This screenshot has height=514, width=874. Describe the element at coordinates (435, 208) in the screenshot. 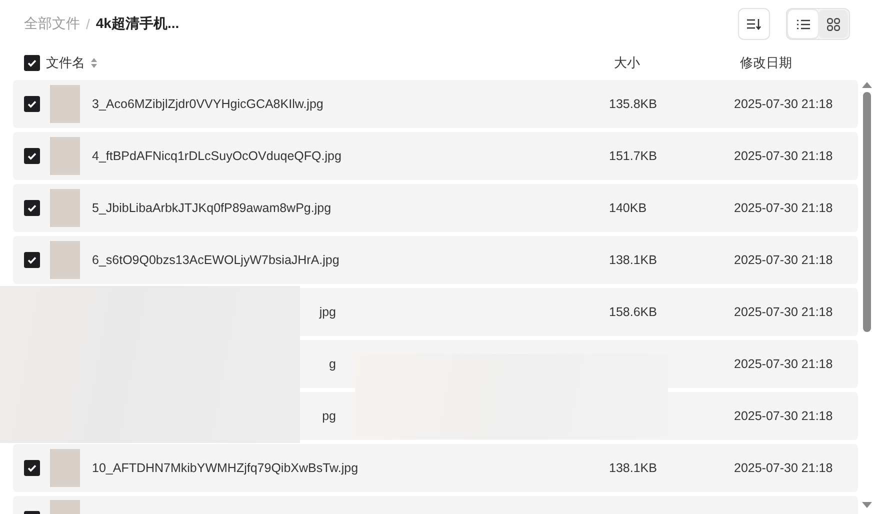

I see `file-row: 5_JbibLibaArbkJTJKq0fP89awam8wPg.jpg 140KB 2025-07-30 21:18` at that location.